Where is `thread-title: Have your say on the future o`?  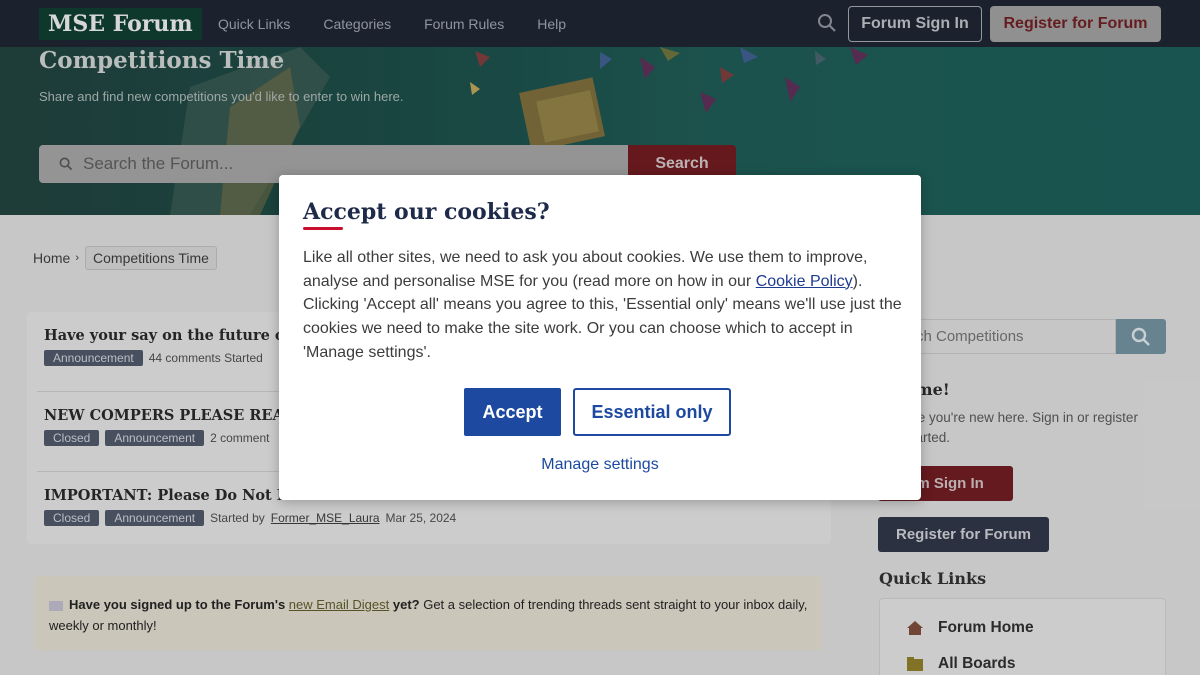 thread-title: Have your say on the future o is located at coordinates (164, 335).